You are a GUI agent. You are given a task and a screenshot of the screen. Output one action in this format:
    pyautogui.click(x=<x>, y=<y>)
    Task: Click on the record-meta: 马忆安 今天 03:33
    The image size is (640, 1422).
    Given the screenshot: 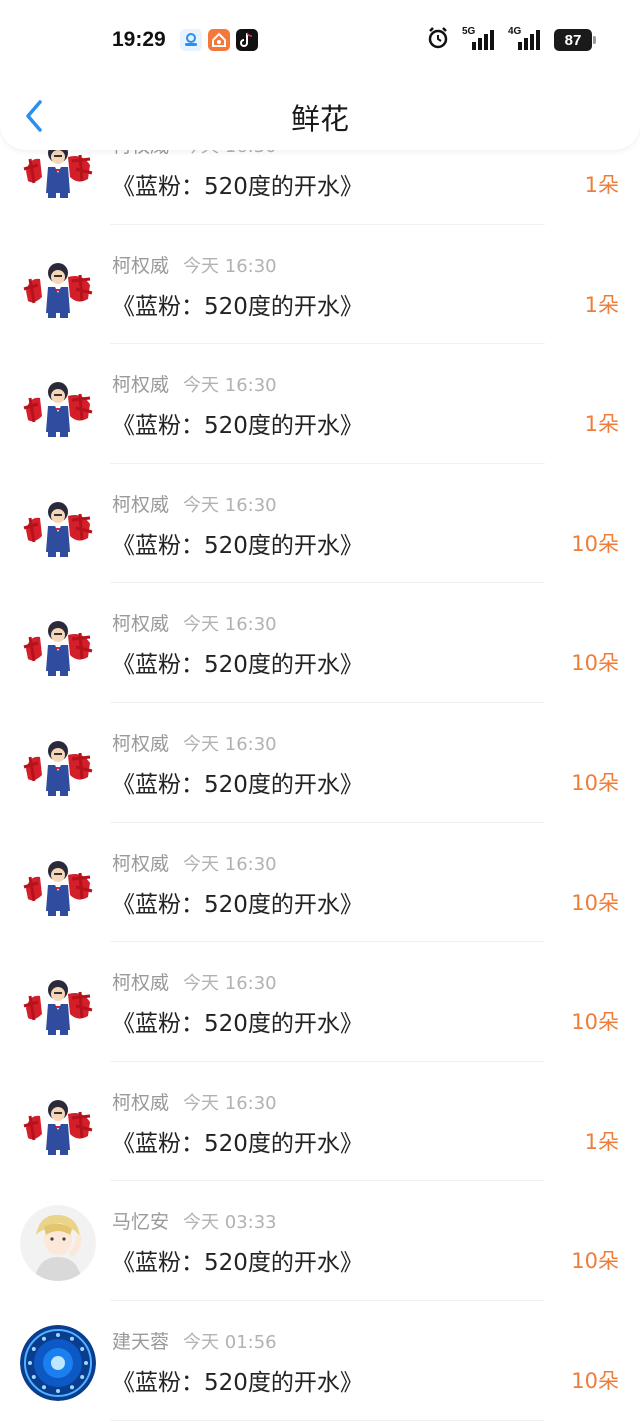 What is the action you would take?
    pyautogui.click(x=194, y=1220)
    